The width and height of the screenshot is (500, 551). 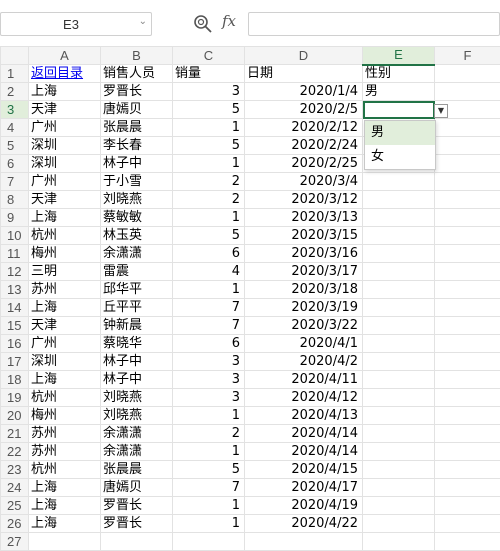 I want to click on column-header: F, so click(x=467, y=56).